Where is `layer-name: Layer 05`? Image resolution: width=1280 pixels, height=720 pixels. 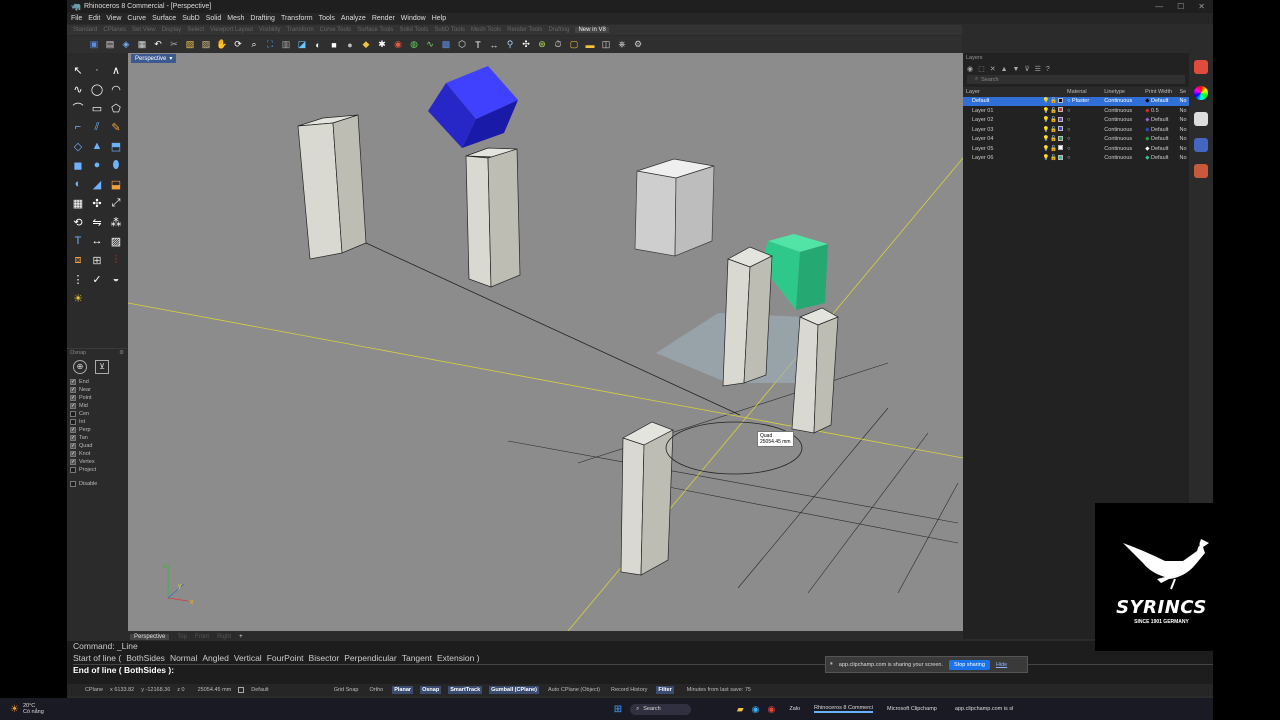
layer-name: Layer 05 is located at coordinates (1002, 149).